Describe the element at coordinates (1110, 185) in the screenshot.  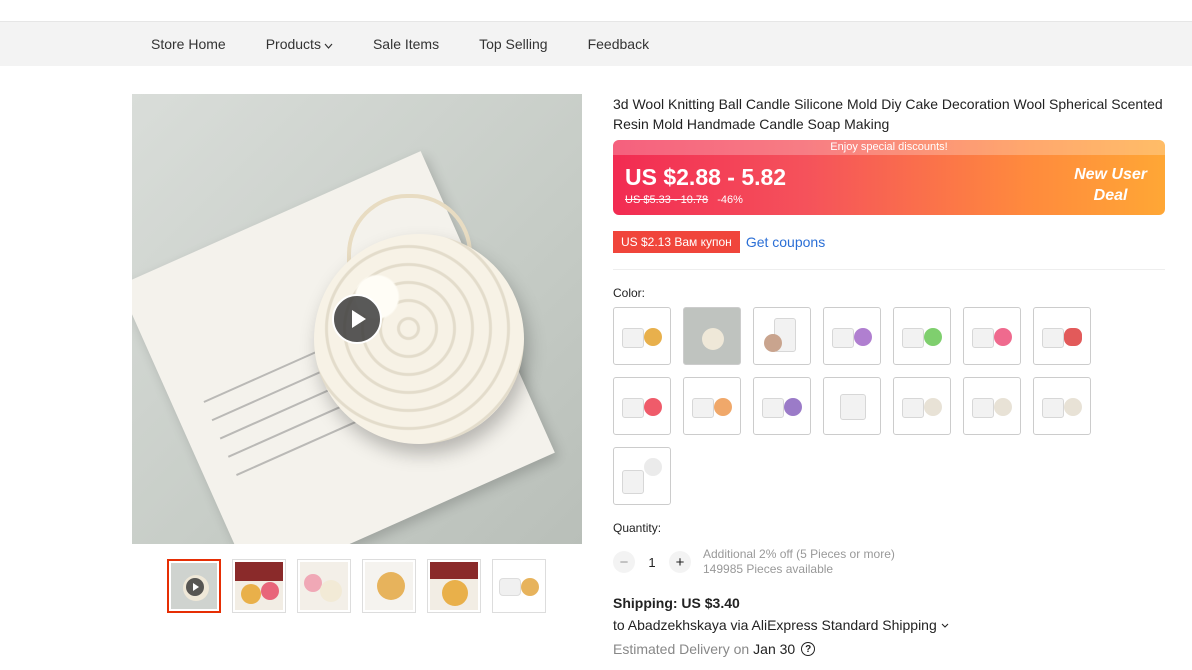
I see `new-user-deal-badge: New User Deal` at that location.